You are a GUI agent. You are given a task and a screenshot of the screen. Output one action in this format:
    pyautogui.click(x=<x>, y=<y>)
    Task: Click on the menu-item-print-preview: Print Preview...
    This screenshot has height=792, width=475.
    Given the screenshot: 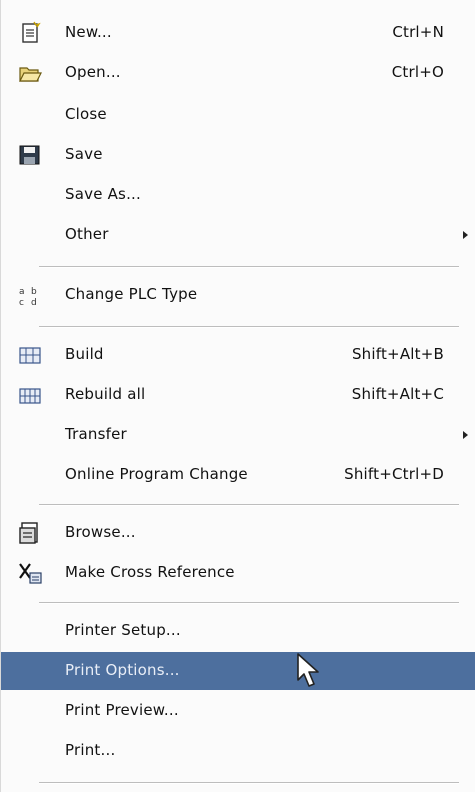 What is the action you would take?
    pyautogui.click(x=238, y=711)
    